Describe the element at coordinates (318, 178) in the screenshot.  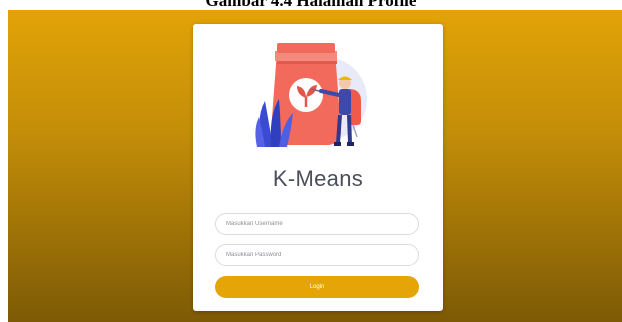
I see `app-title: K-Means` at that location.